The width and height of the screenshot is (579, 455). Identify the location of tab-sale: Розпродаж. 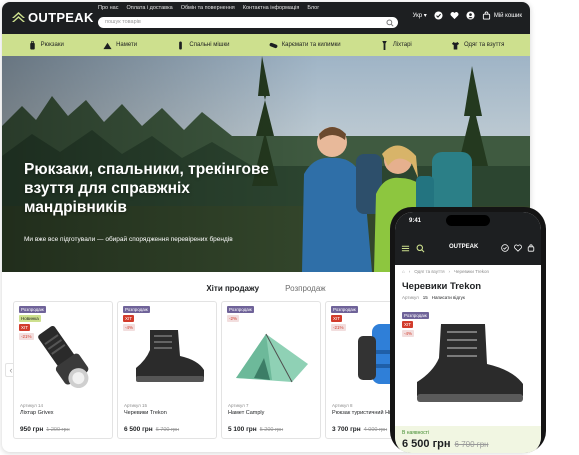
(305, 288).